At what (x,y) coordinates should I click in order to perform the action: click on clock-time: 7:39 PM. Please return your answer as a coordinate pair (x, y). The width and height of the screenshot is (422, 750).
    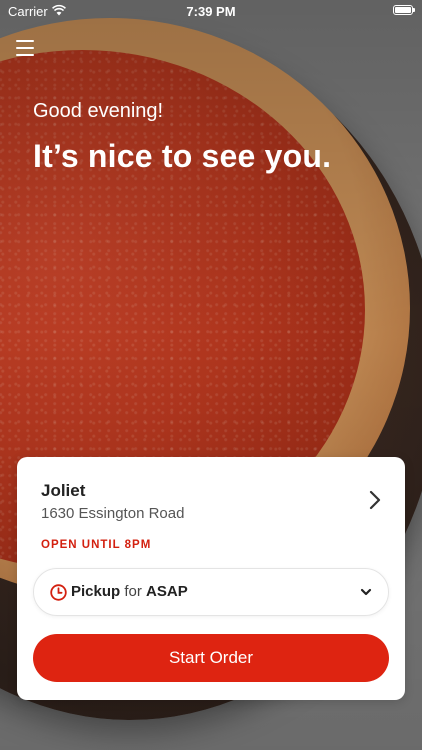
    Looking at the image, I should click on (211, 11).